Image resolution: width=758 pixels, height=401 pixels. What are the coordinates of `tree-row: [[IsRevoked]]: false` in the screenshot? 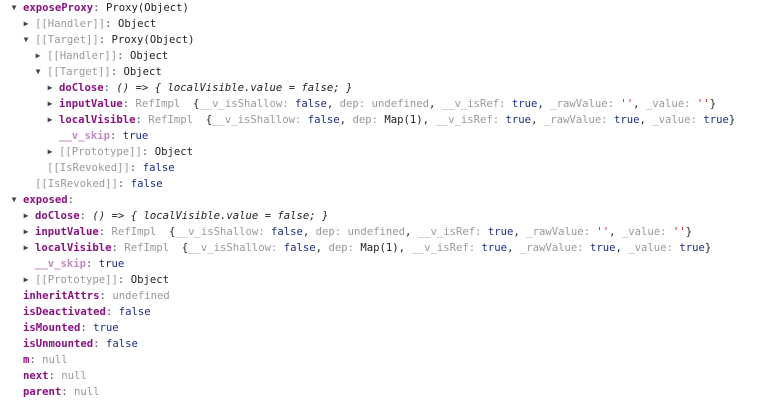 It's located at (379, 168).